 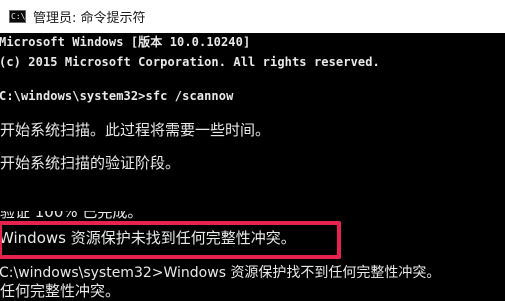 I want to click on command-line: C:\windows\system32>sfc /scannow, so click(x=117, y=96).